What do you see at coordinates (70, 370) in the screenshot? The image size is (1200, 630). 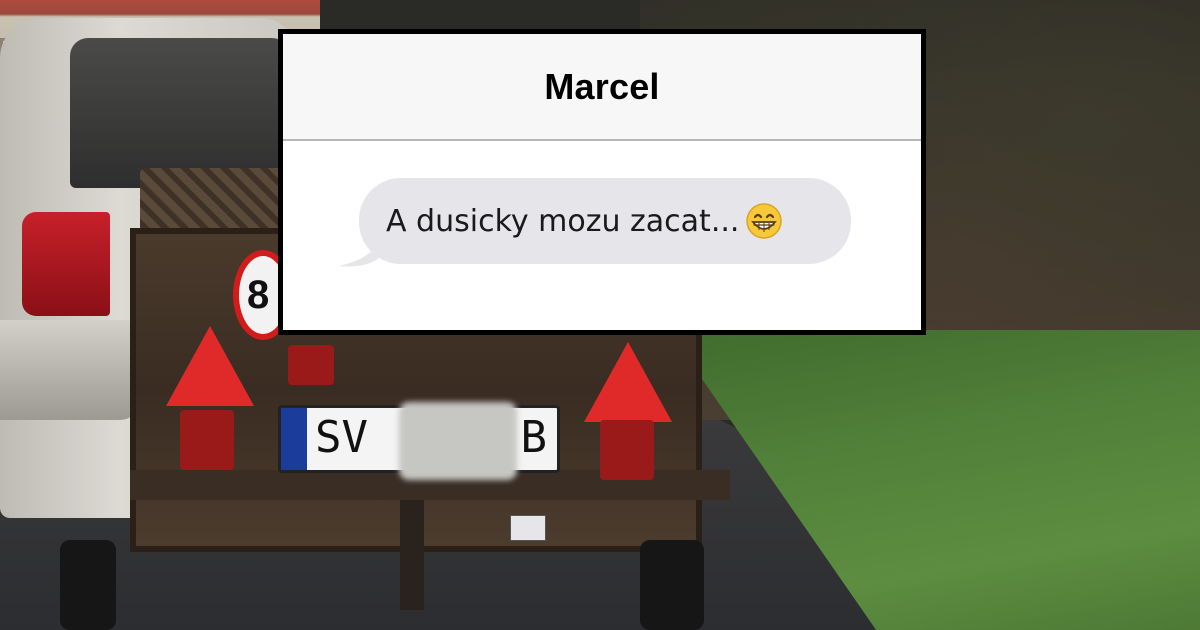 I see `car-bumper` at bounding box center [70, 370].